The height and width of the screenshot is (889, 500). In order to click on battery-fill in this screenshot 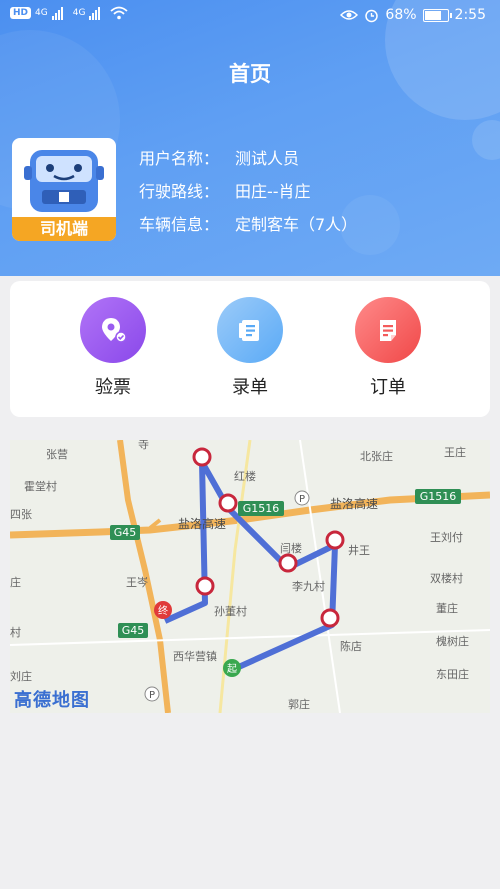, I will do `click(432, 15)`.